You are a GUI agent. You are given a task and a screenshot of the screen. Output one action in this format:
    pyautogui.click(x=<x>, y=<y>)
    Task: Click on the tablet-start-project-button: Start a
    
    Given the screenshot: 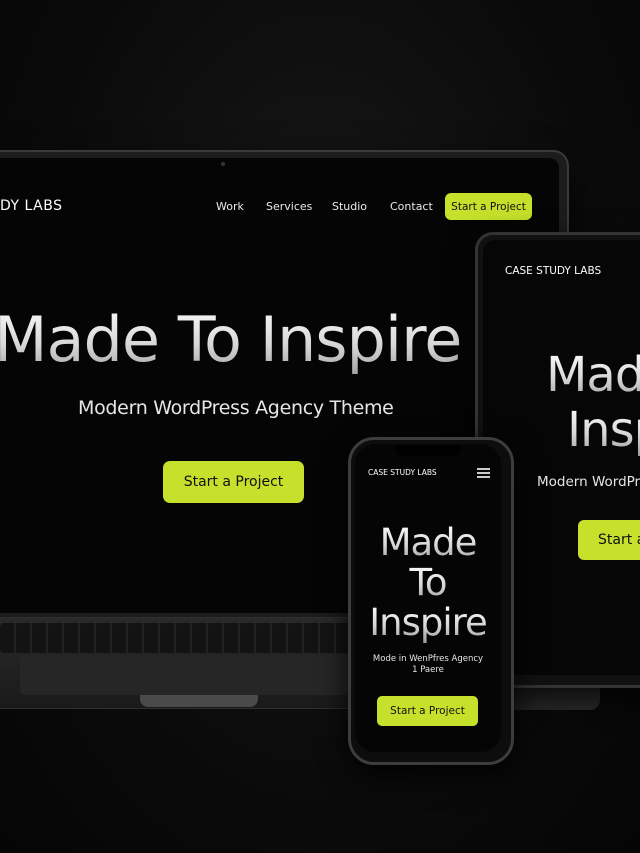 What is the action you would take?
    pyautogui.click(x=609, y=540)
    